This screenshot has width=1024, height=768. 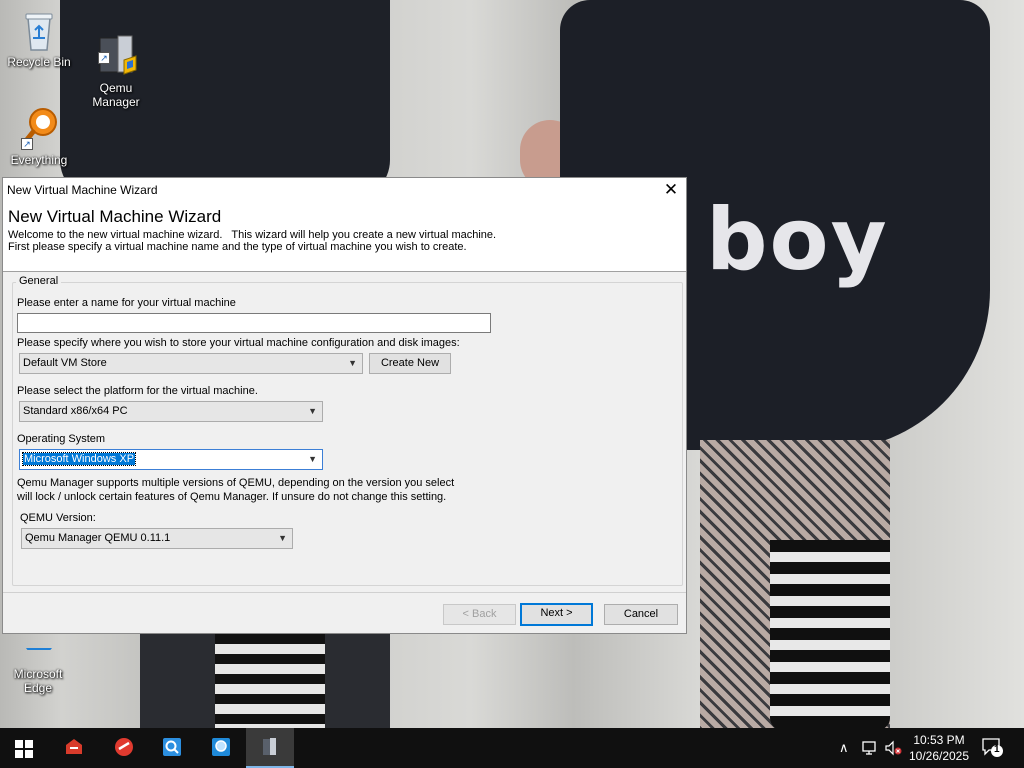 I want to click on desktop-icon-qemu-manager: ↗ Qemu Manager, so click(x=116, y=57).